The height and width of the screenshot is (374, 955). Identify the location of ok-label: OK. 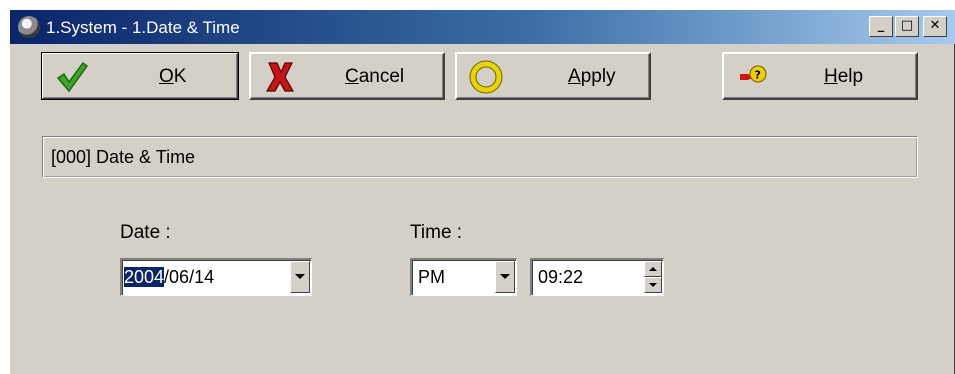
(173, 76).